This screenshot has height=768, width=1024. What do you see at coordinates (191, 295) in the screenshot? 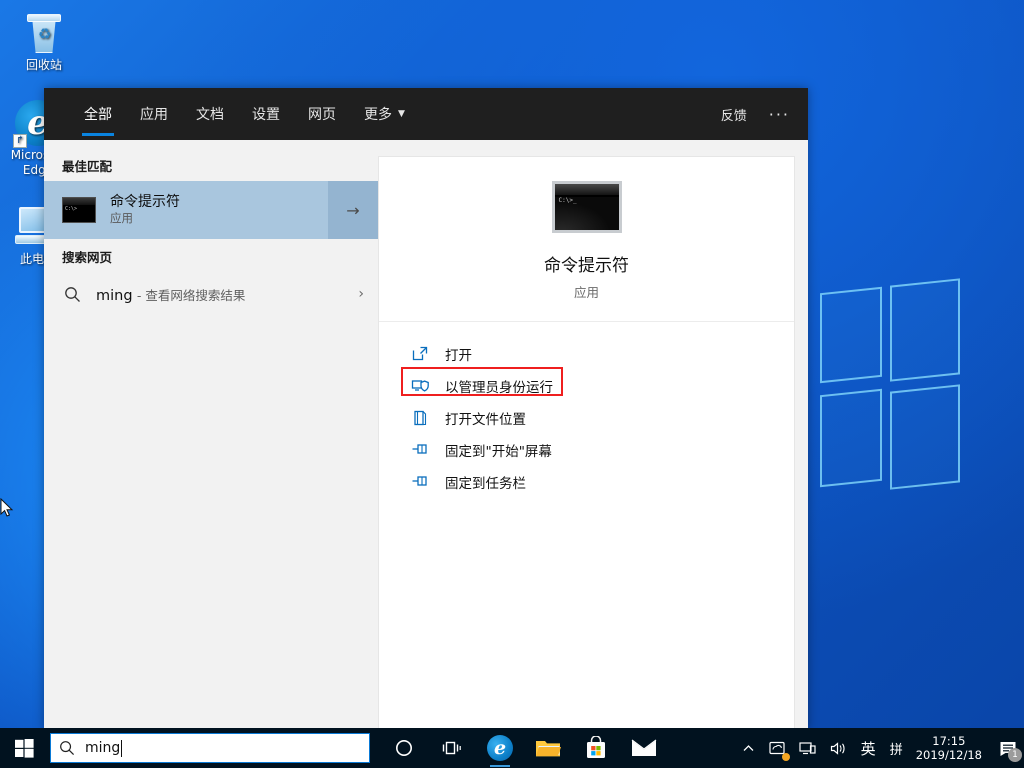
I see `web-search-description: - 查看网络搜索结果` at bounding box center [191, 295].